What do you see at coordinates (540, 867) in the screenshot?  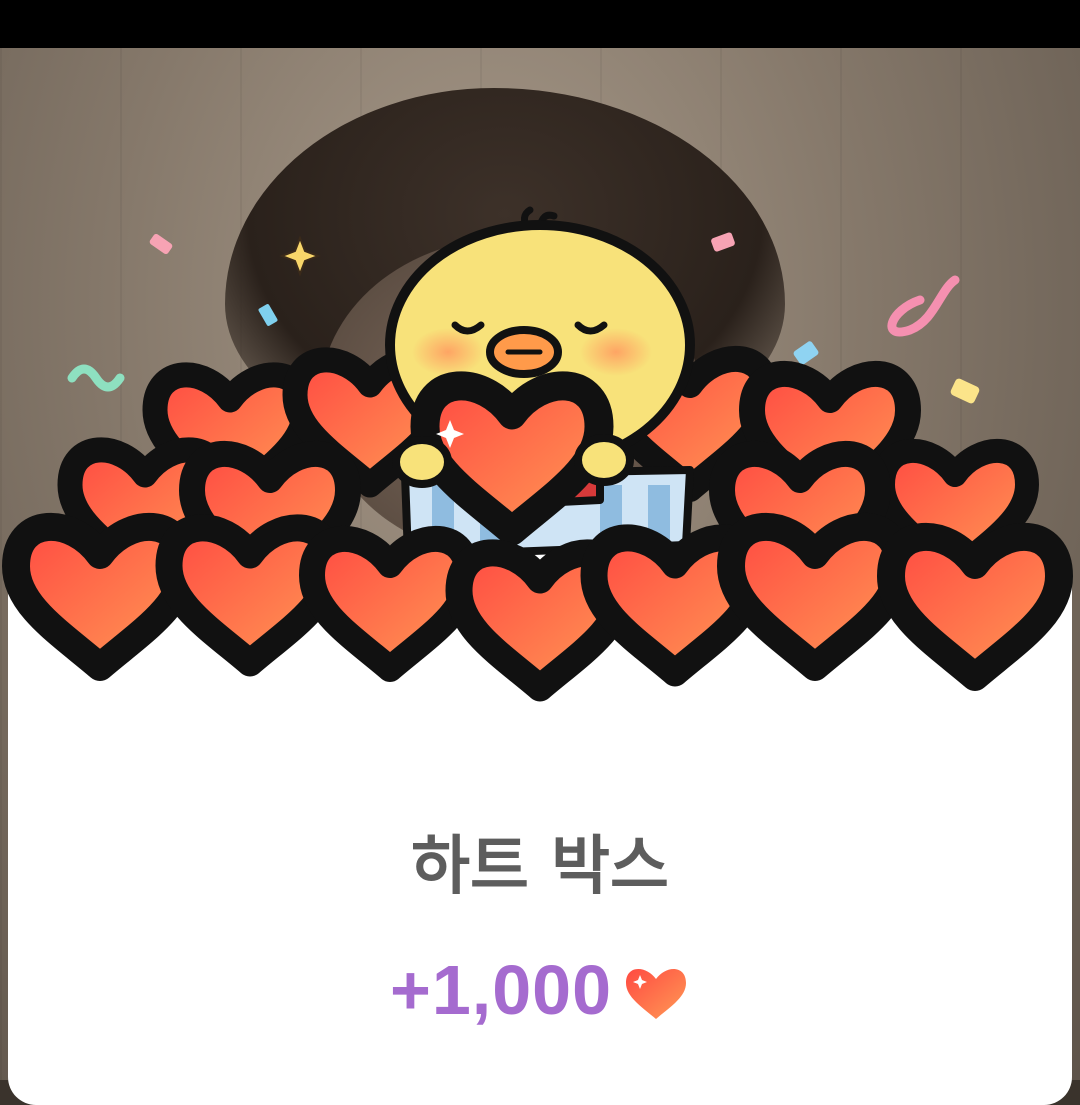 I see `reward-title: 하트 박스` at bounding box center [540, 867].